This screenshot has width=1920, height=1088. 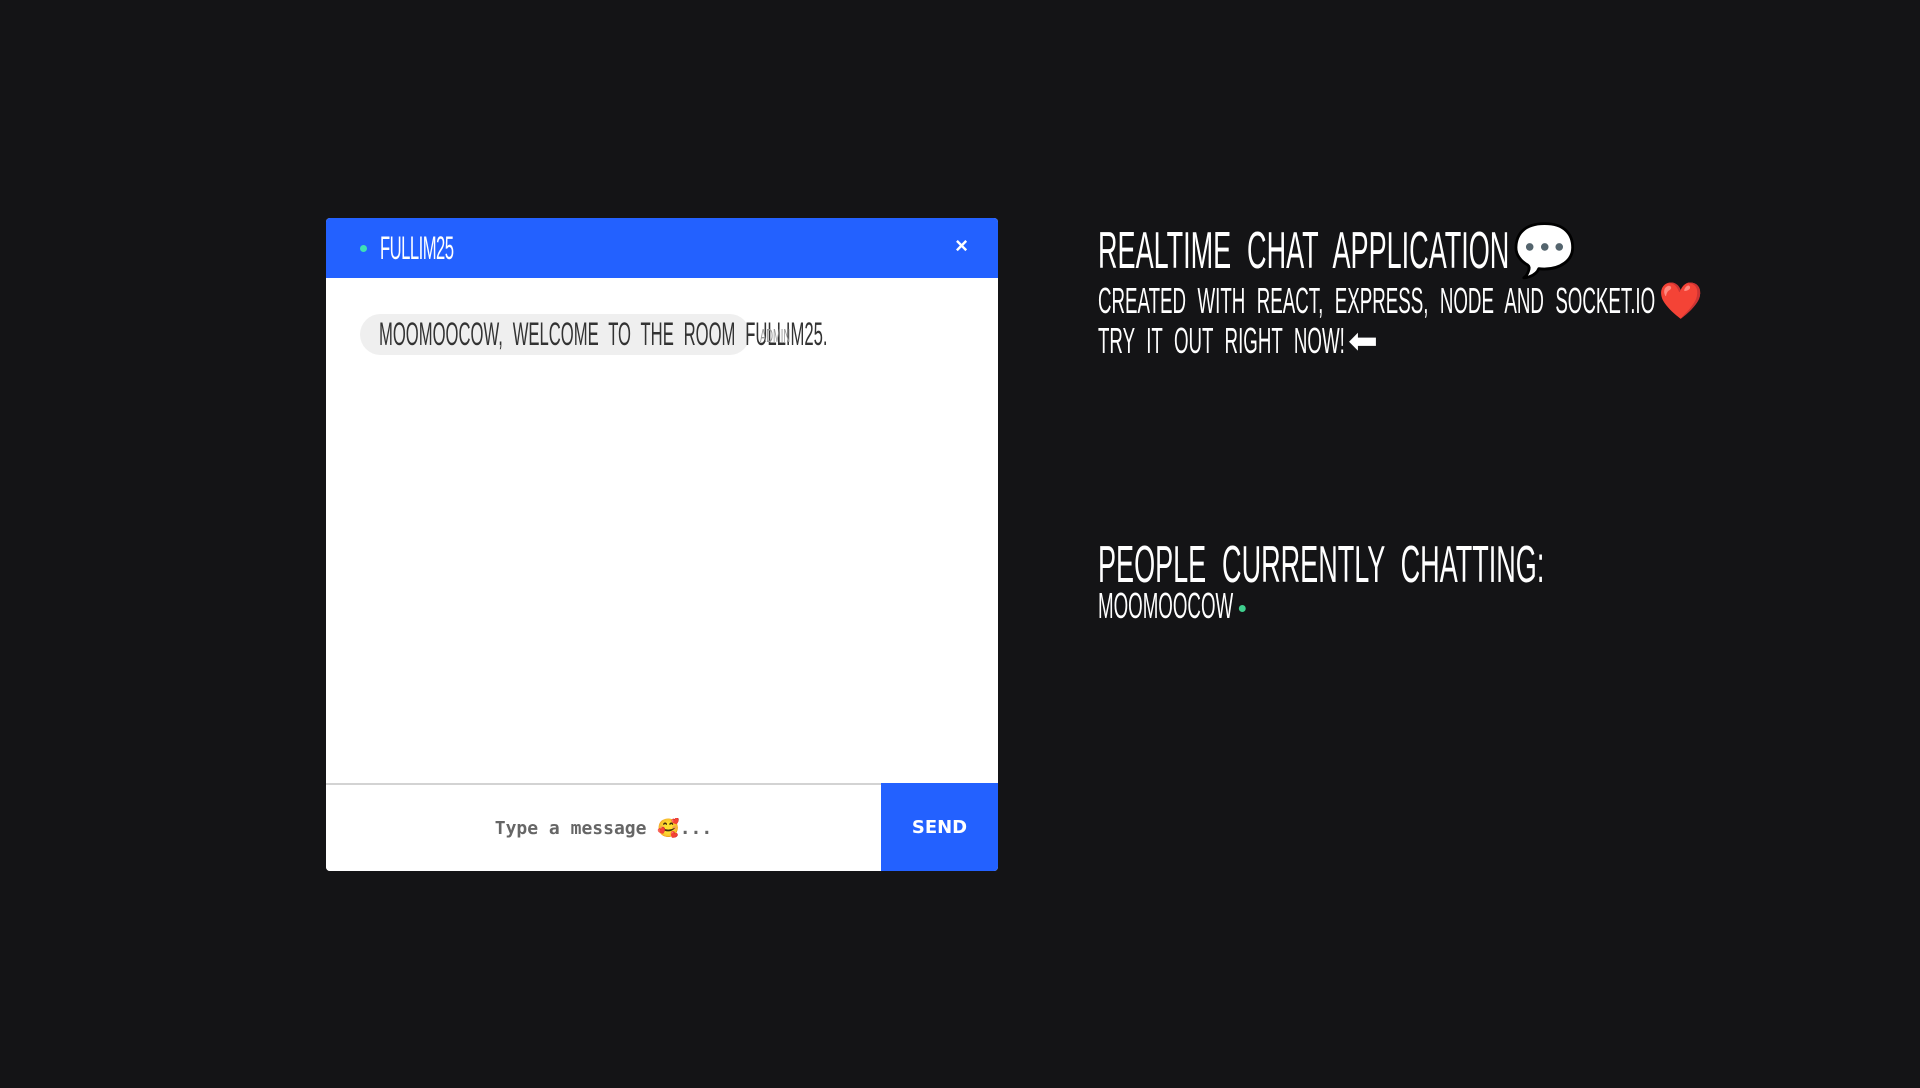 What do you see at coordinates (1304, 251) in the screenshot?
I see `app-title-text: Realtime Chat Application` at bounding box center [1304, 251].